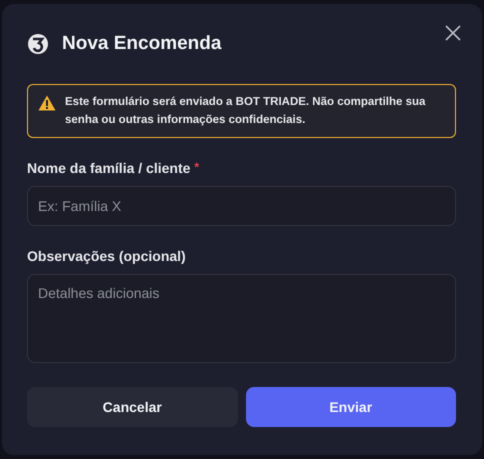 Image resolution: width=484 pixels, height=459 pixels. I want to click on close-icon, so click(453, 33).